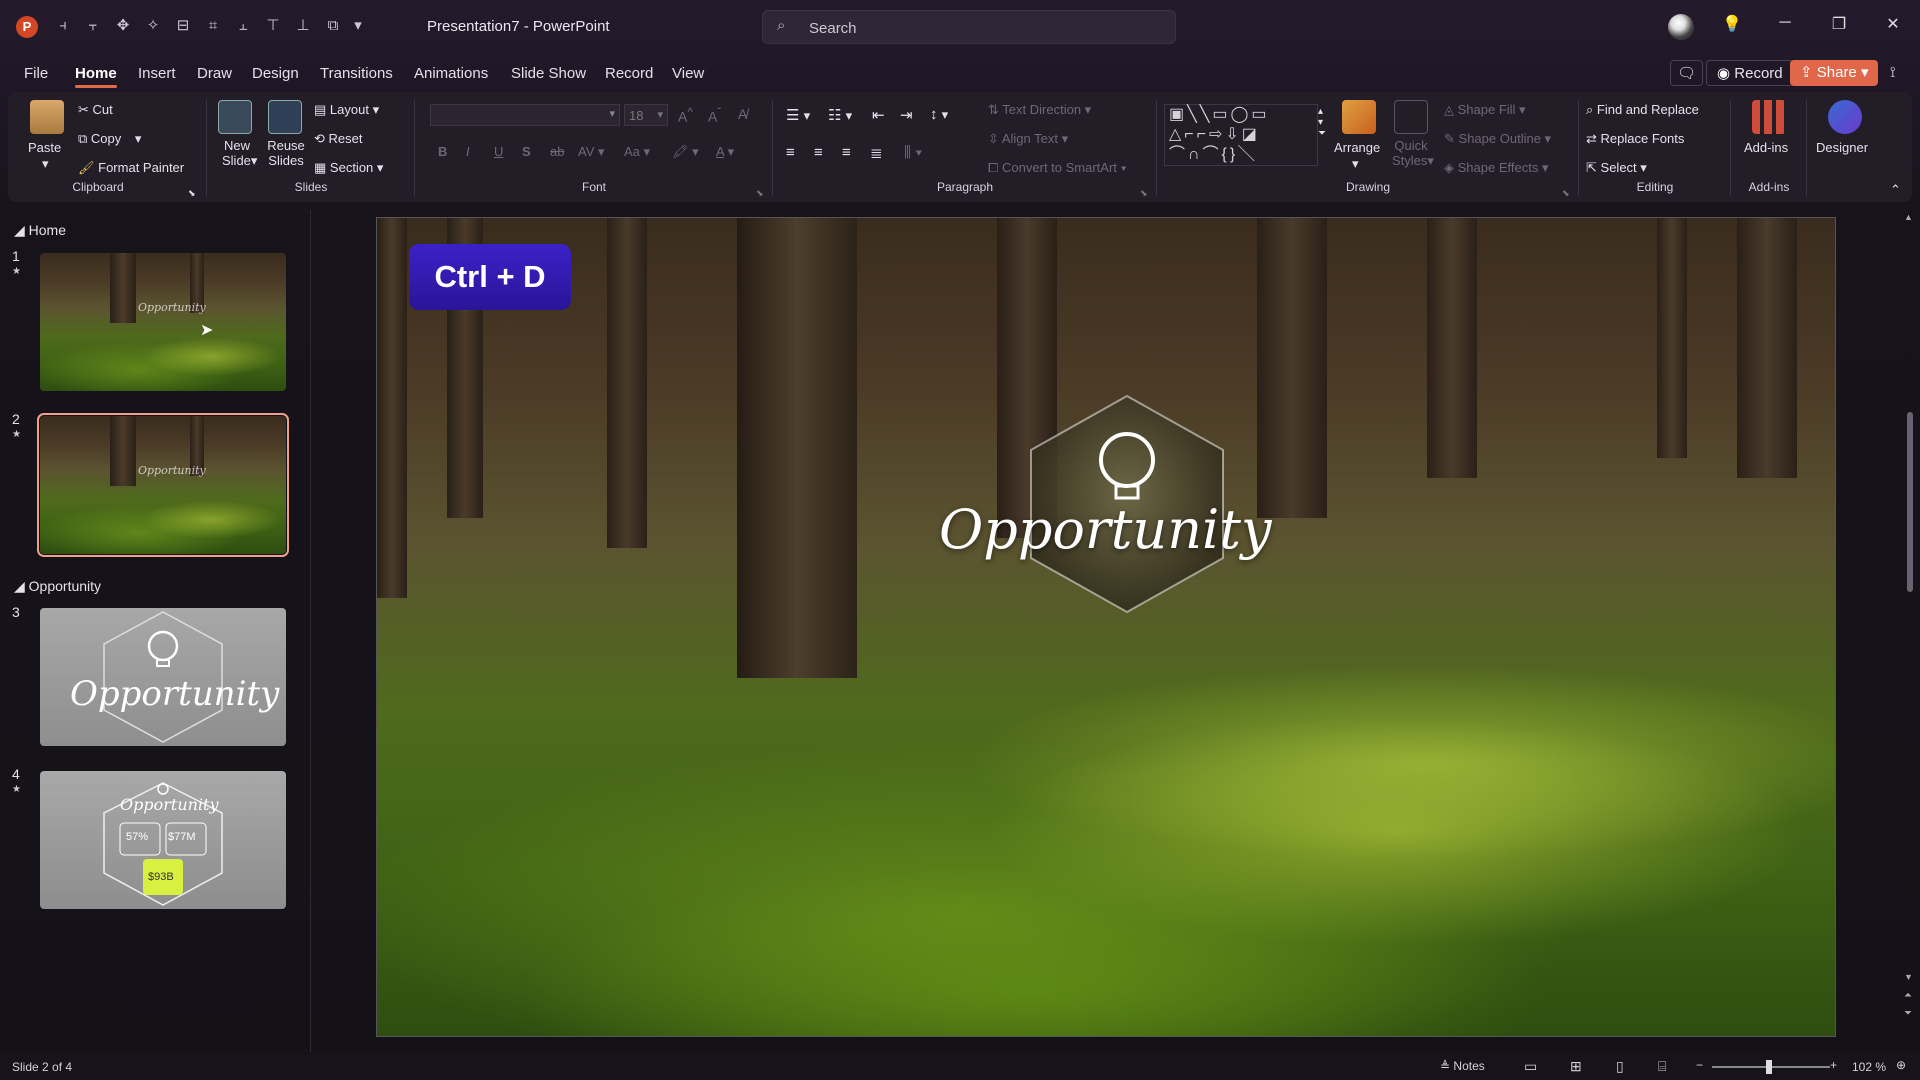 The width and height of the screenshot is (1920, 1080). What do you see at coordinates (1842, 147) in the screenshot?
I see `designer-button: Designer` at bounding box center [1842, 147].